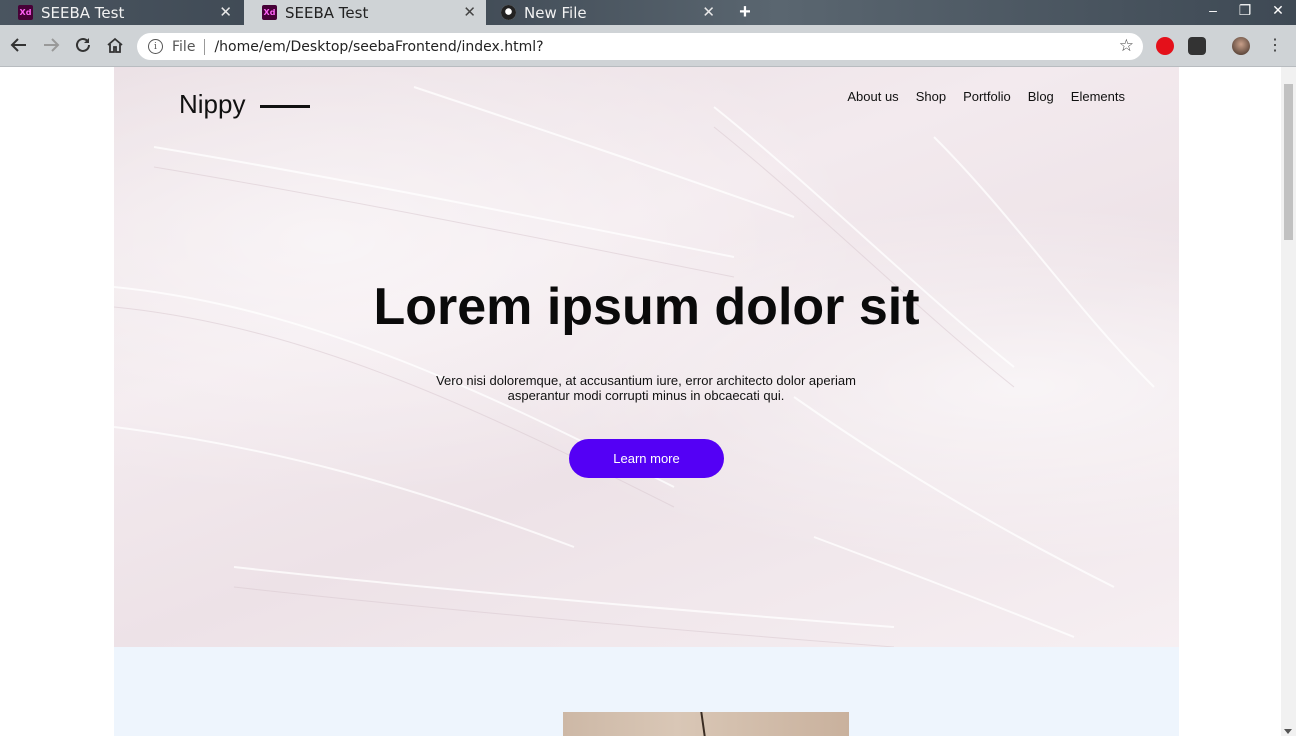 The width and height of the screenshot is (1296, 736). Describe the element at coordinates (646, 458) in the screenshot. I see `learn-more-button: Learn more` at that location.